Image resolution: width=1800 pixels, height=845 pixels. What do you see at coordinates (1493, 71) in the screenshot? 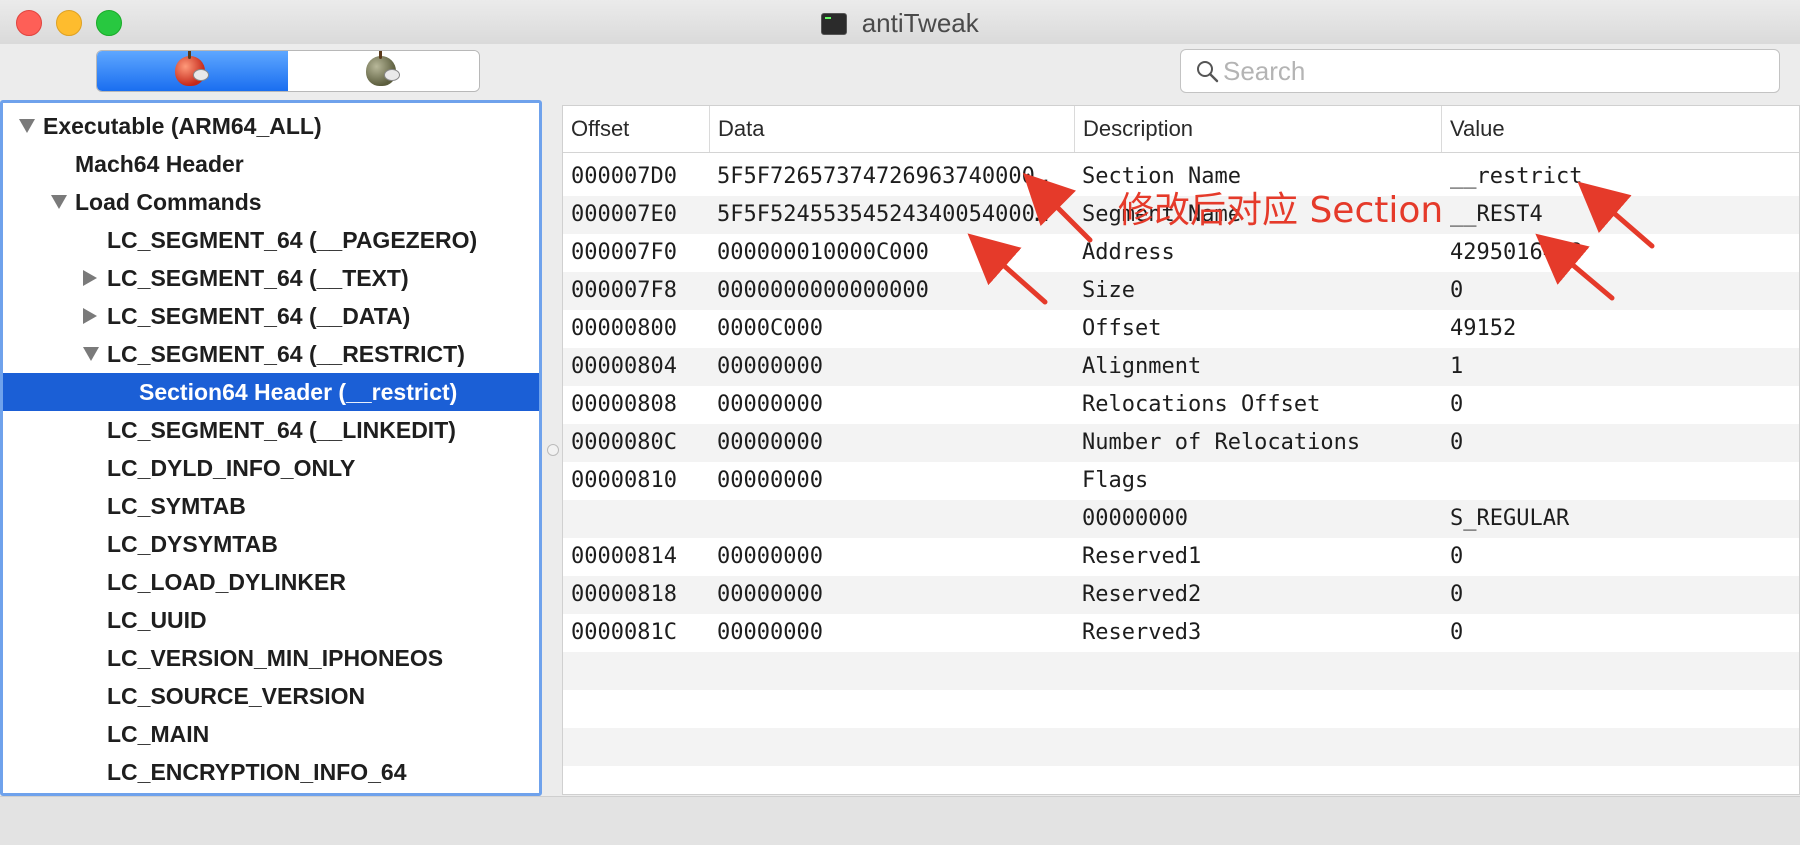
I see `search-input` at bounding box center [1493, 71].